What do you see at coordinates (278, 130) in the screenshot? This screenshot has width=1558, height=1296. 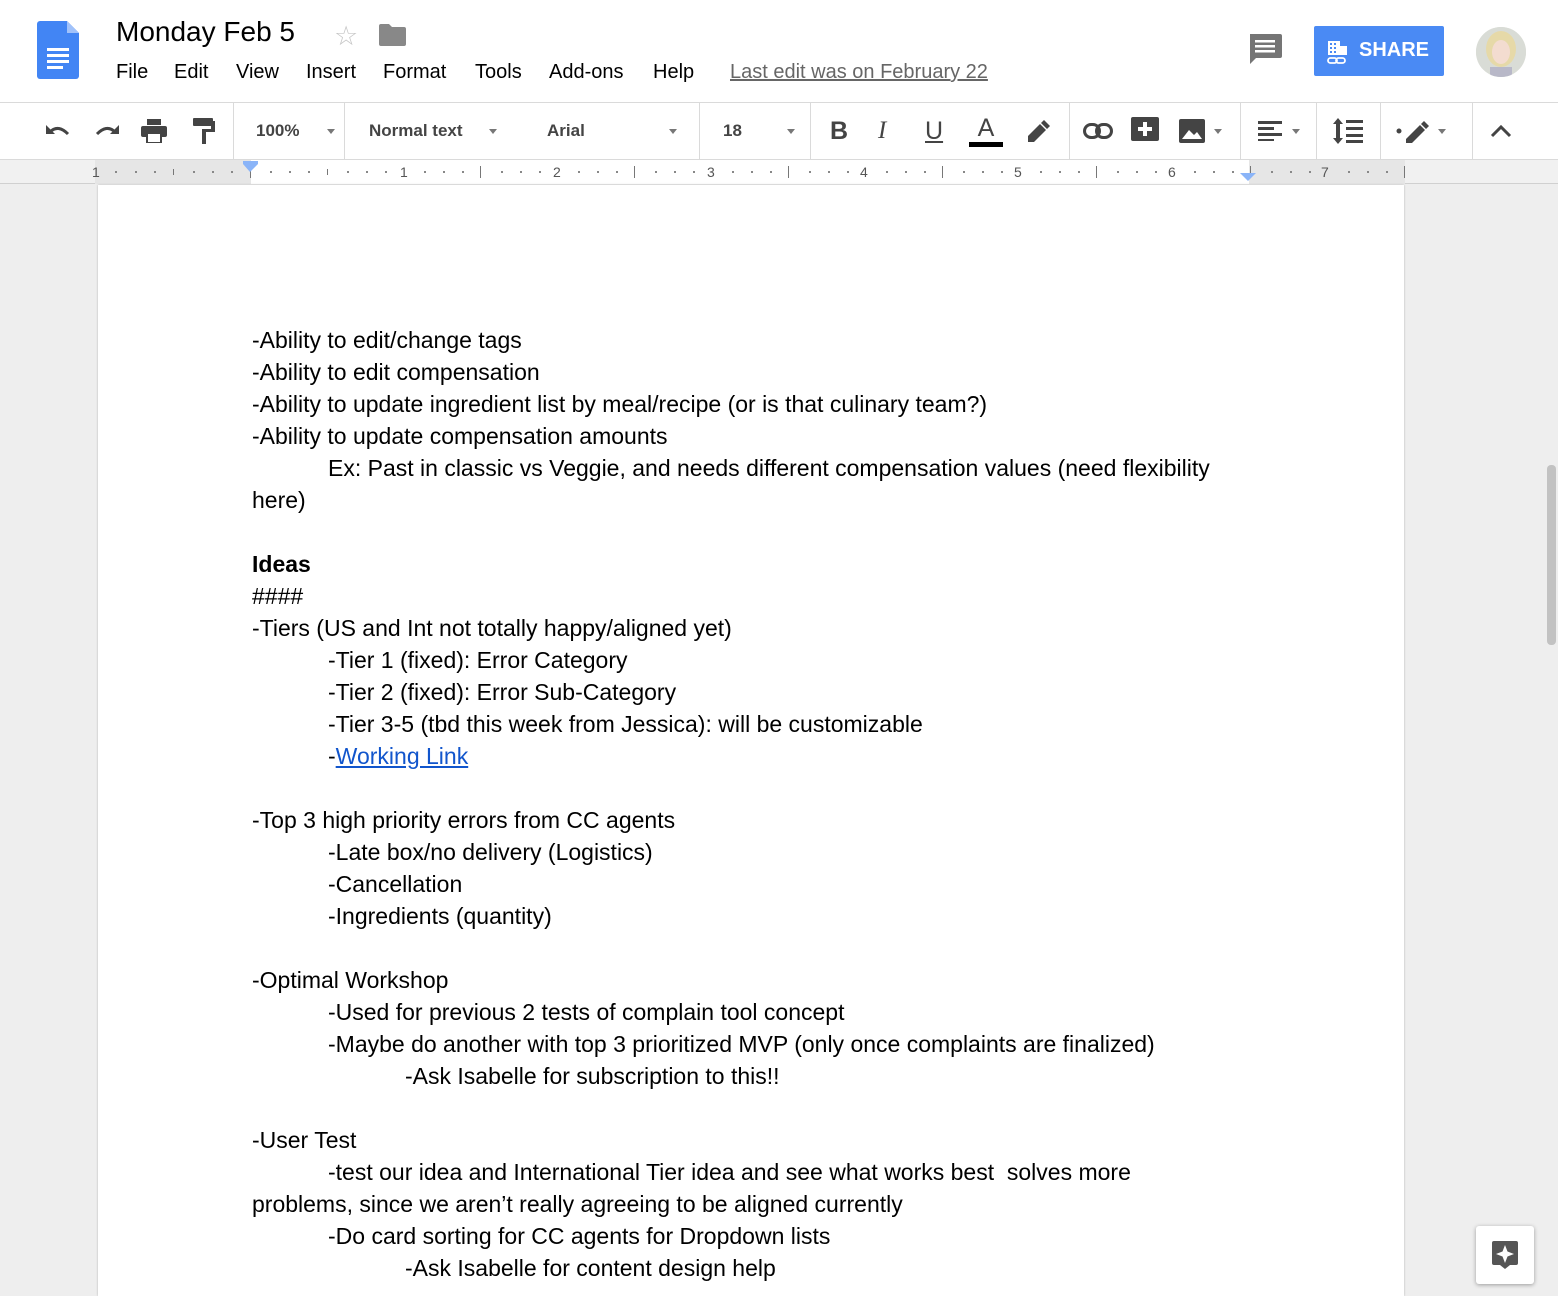 I see `zoom-value: 100%` at bounding box center [278, 130].